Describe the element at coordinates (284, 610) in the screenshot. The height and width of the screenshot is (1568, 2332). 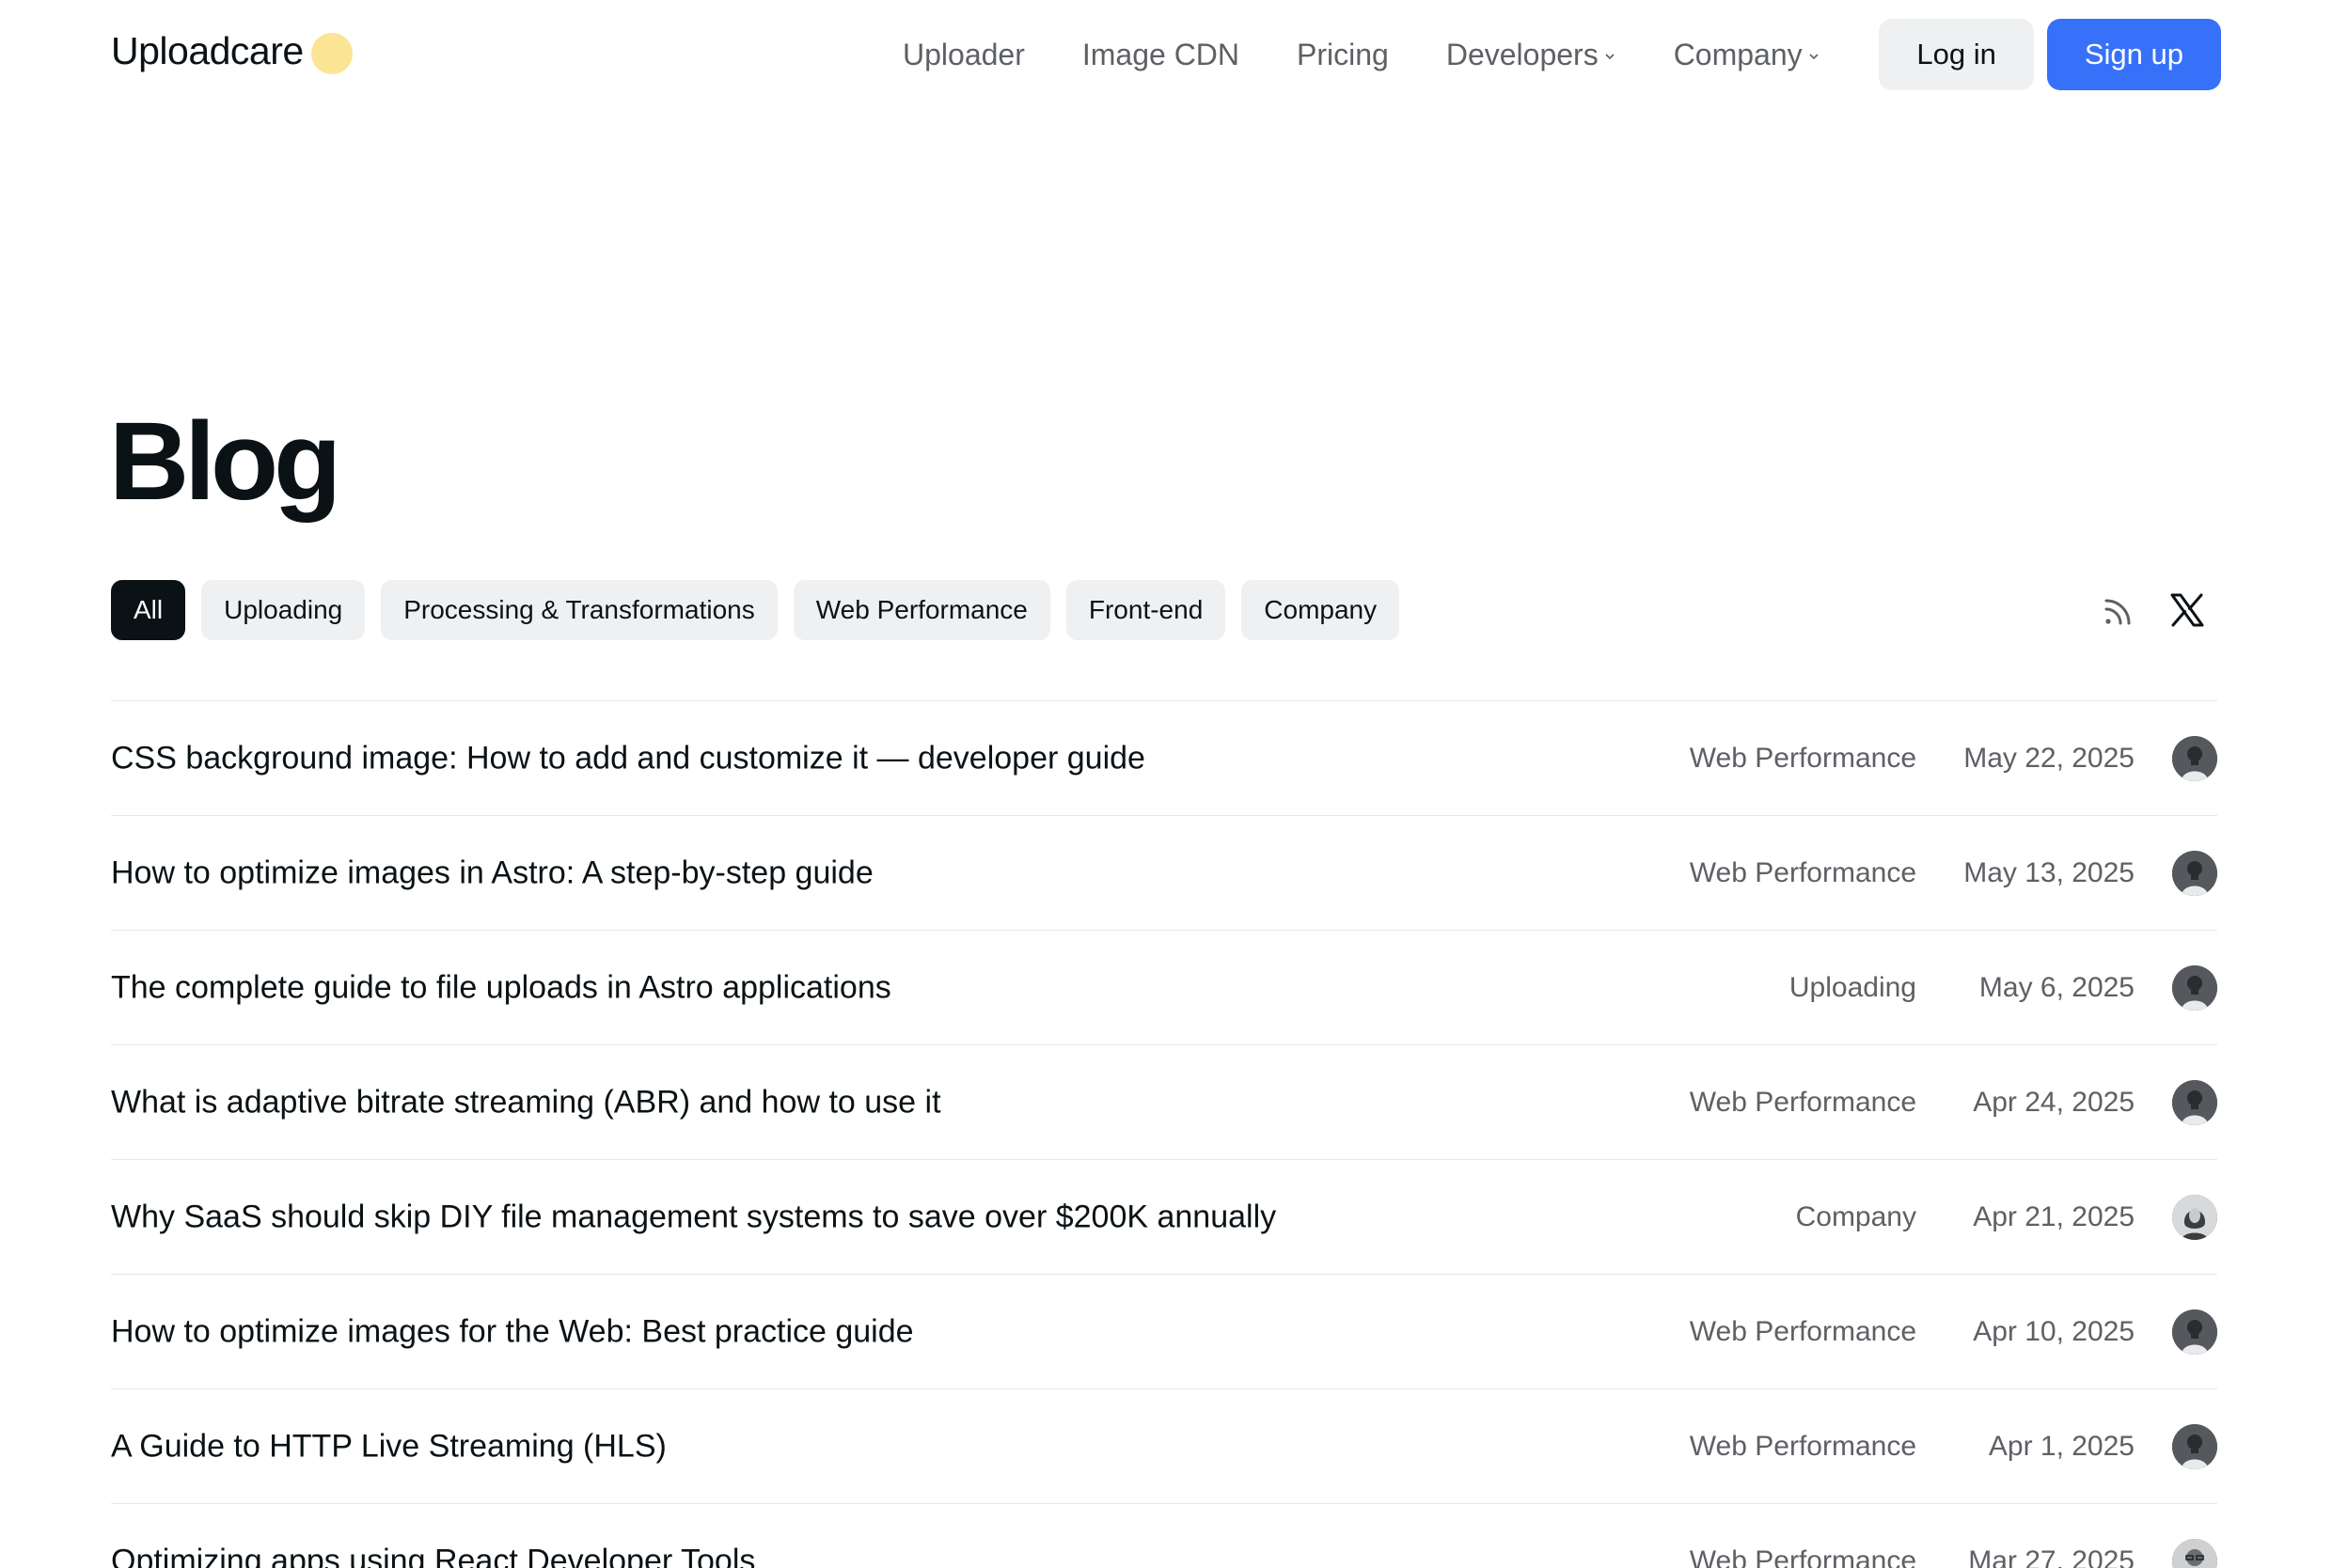
I see `filter-uploading: Uploading` at that location.